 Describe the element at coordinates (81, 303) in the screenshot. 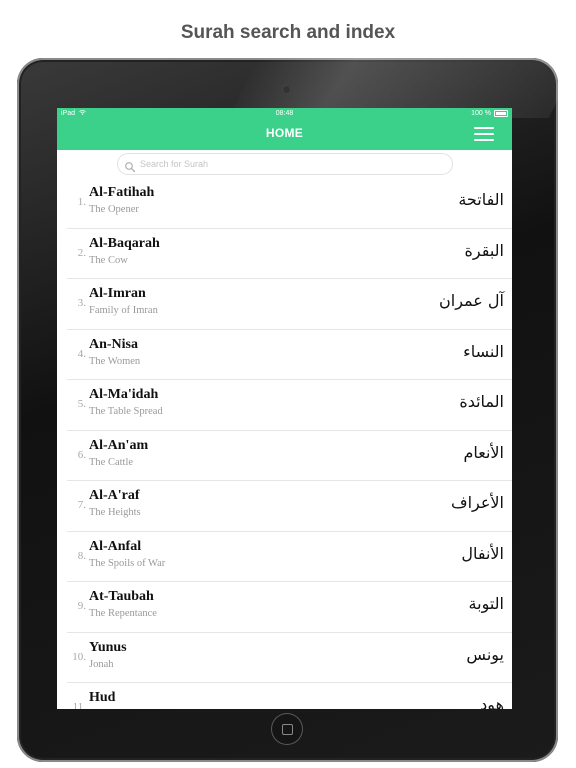

I see `surah-number: 3.` at that location.